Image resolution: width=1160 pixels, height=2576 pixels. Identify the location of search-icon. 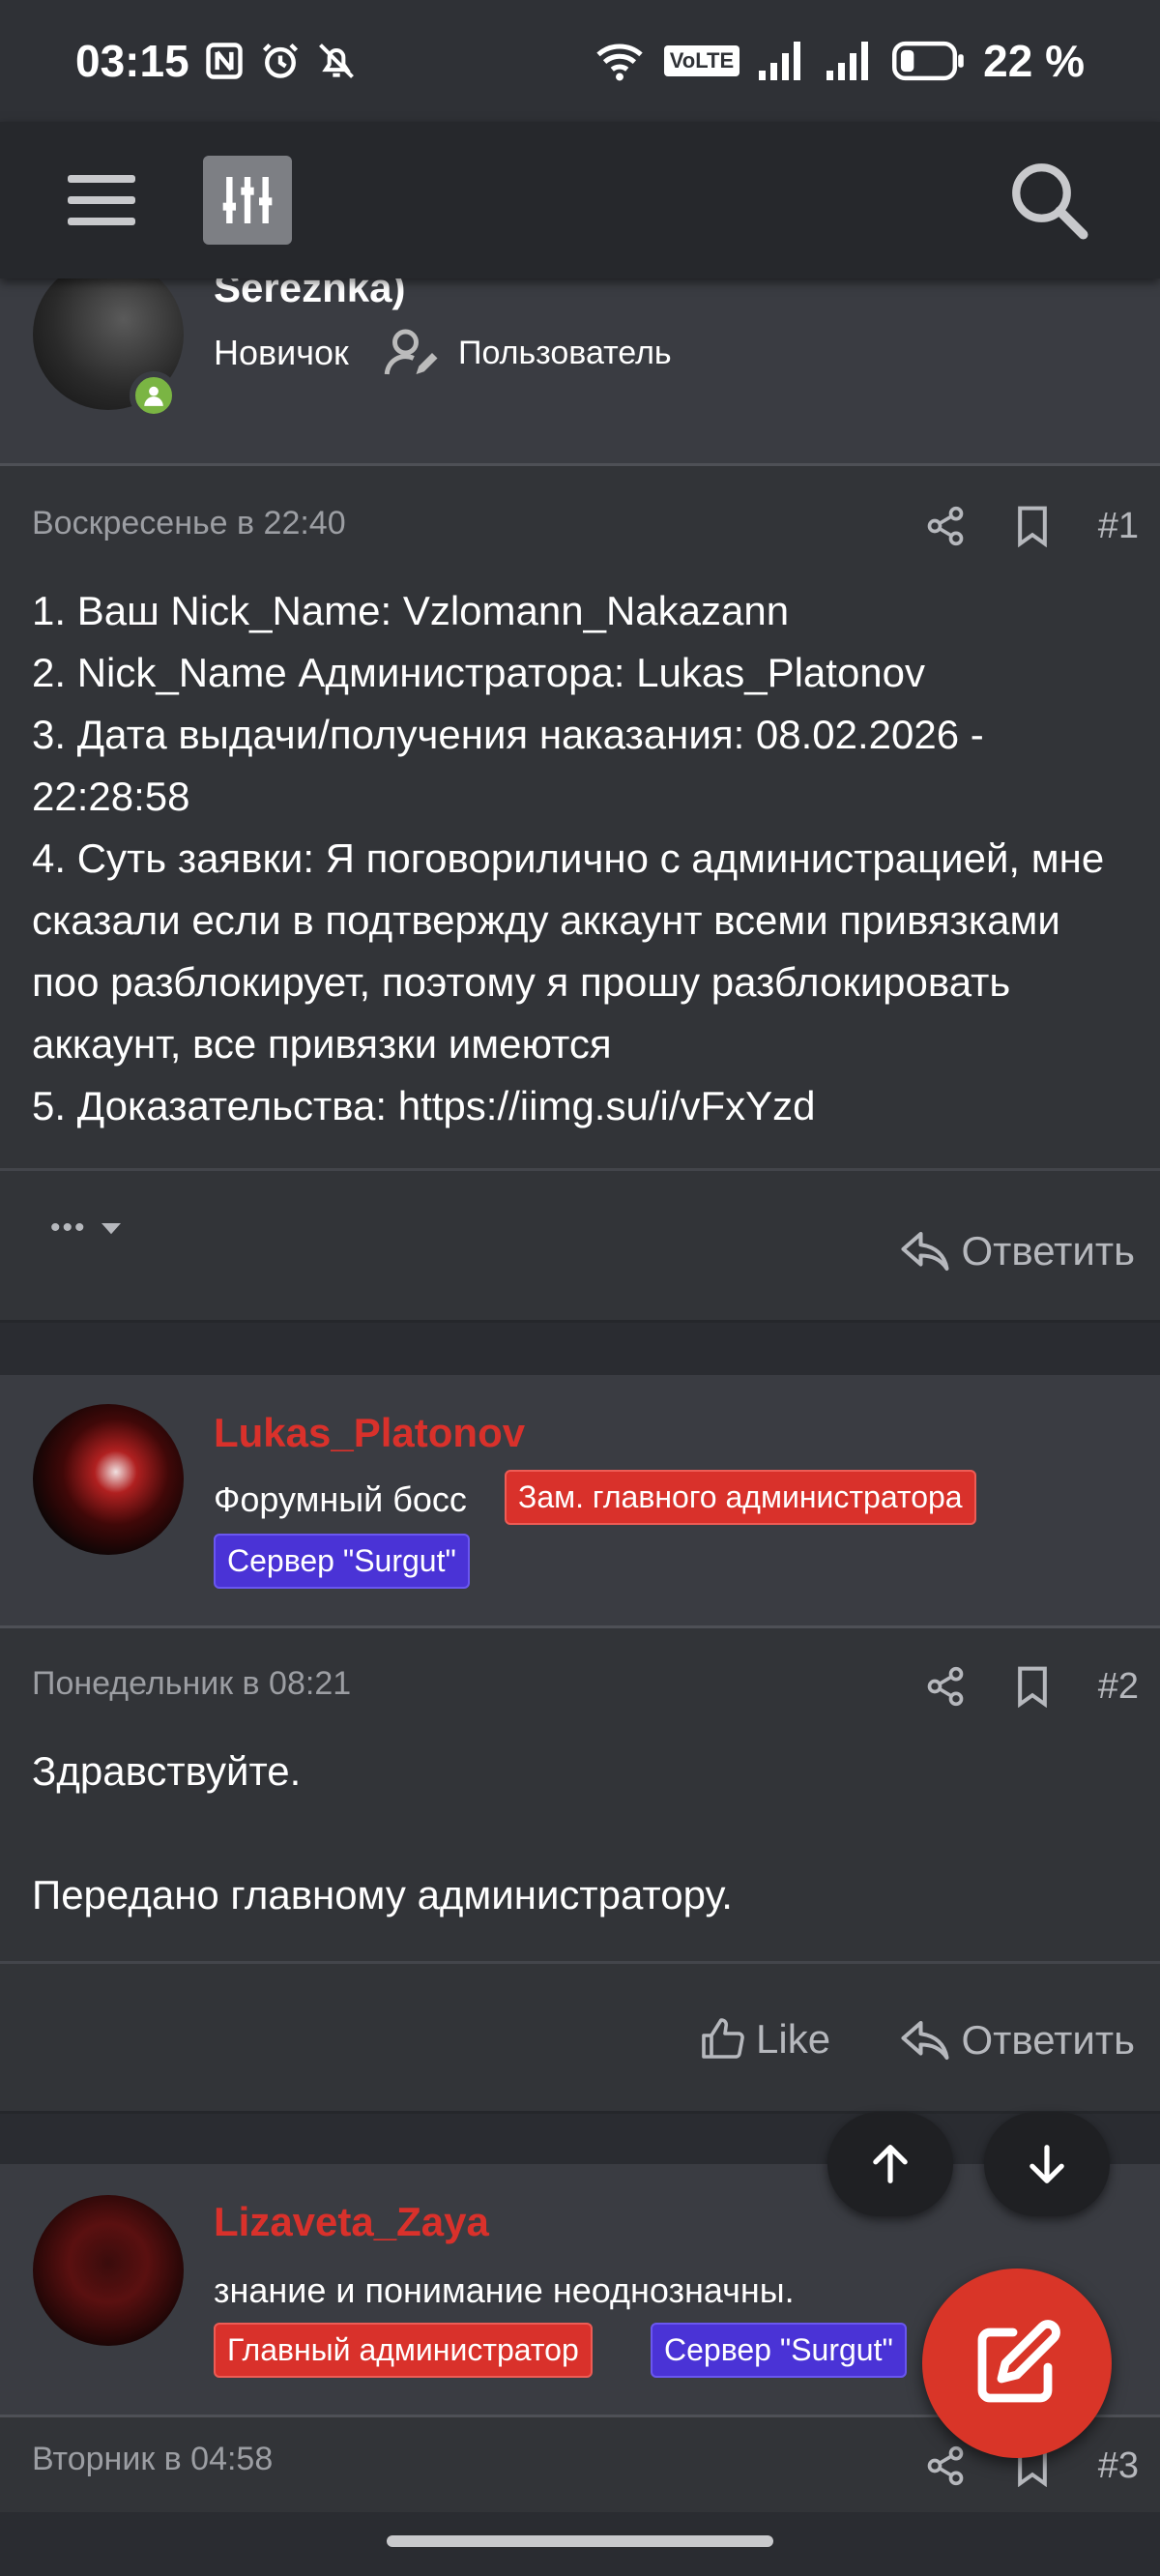
(1049, 200).